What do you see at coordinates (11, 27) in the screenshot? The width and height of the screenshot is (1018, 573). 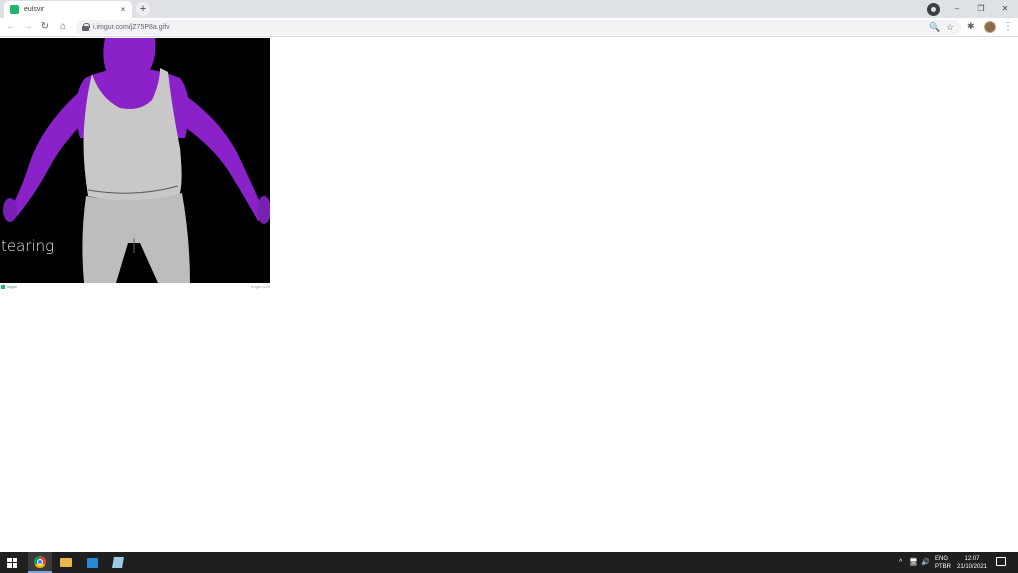 I see `back-button: ←` at bounding box center [11, 27].